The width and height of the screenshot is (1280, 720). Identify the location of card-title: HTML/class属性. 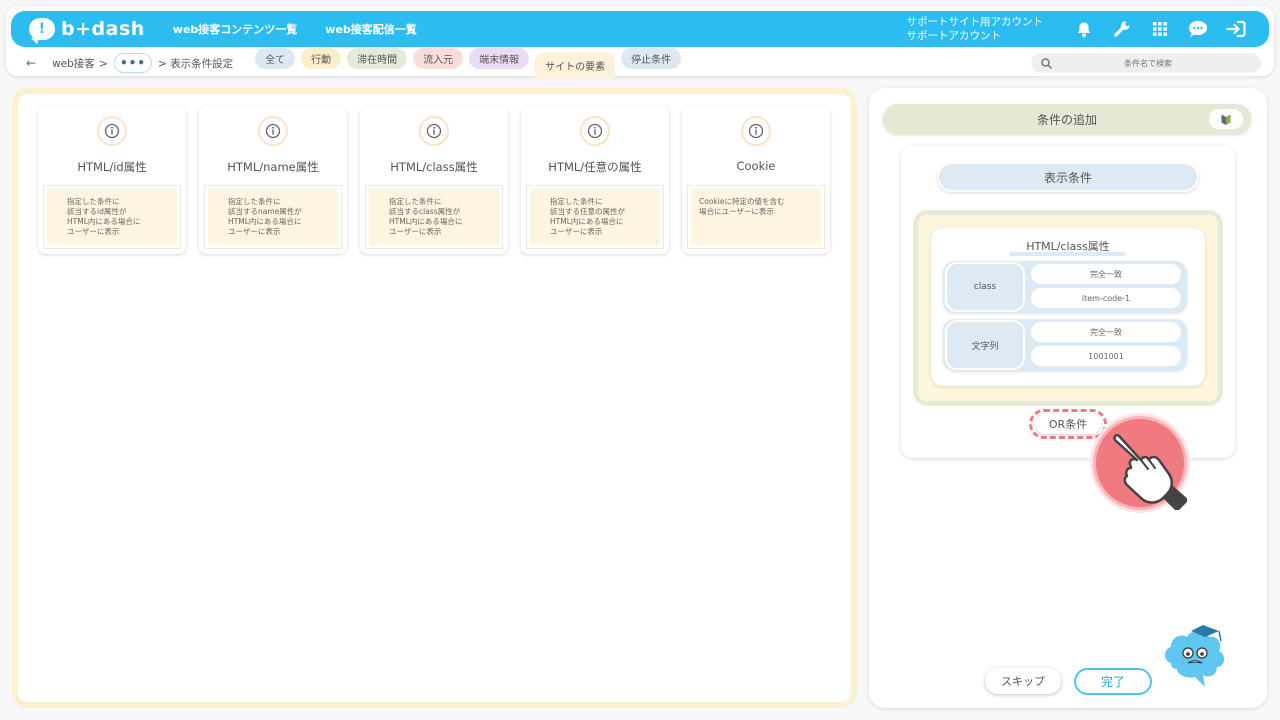
(434, 167).